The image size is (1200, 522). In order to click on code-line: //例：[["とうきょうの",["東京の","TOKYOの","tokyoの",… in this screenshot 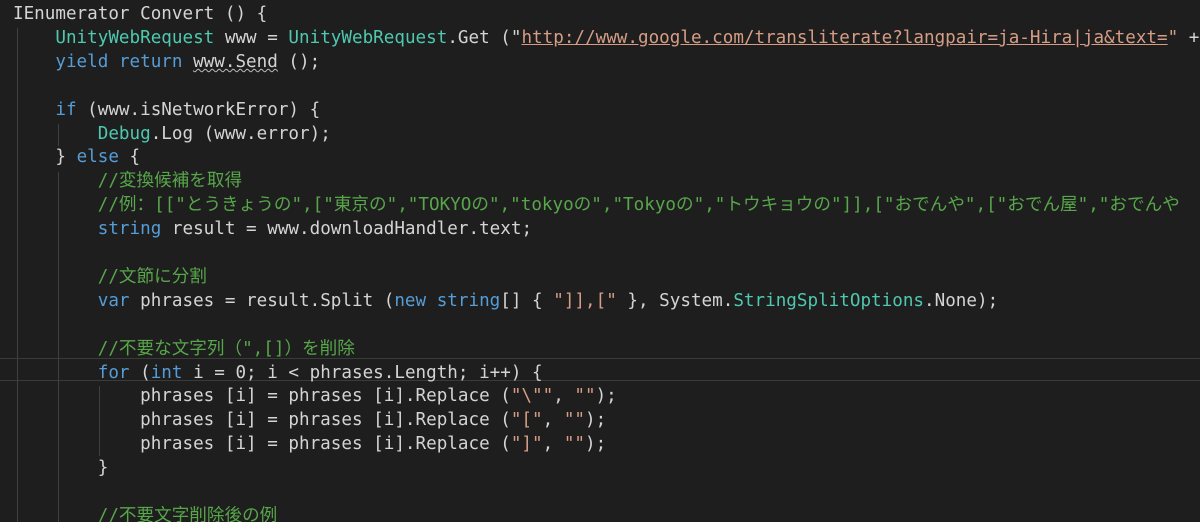, I will do `click(596, 205)`.